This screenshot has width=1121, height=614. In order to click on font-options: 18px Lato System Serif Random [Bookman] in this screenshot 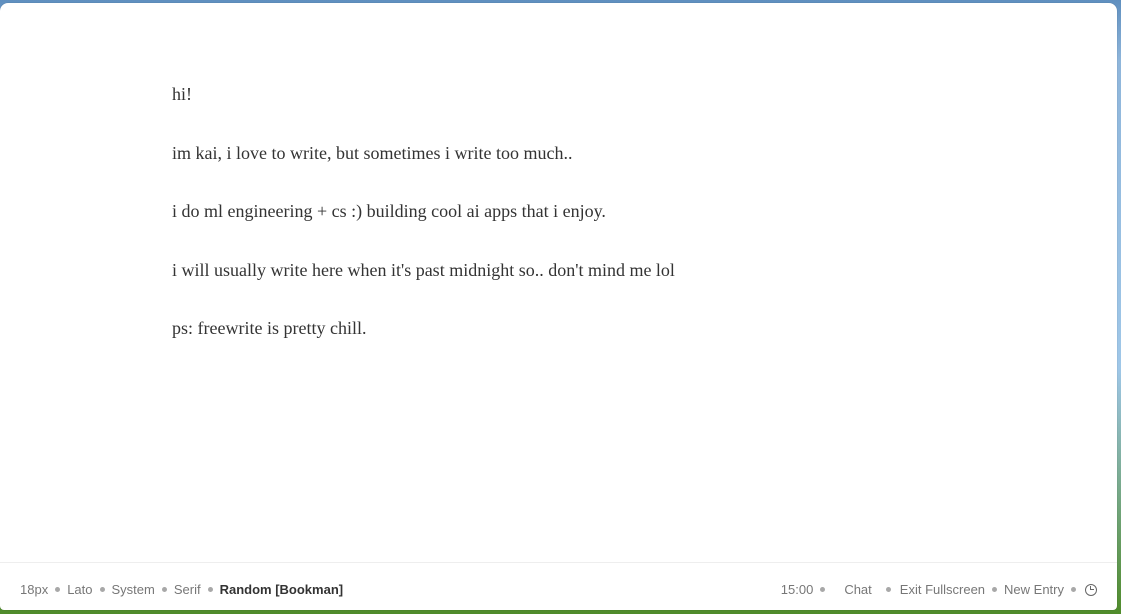, I will do `click(181, 589)`.